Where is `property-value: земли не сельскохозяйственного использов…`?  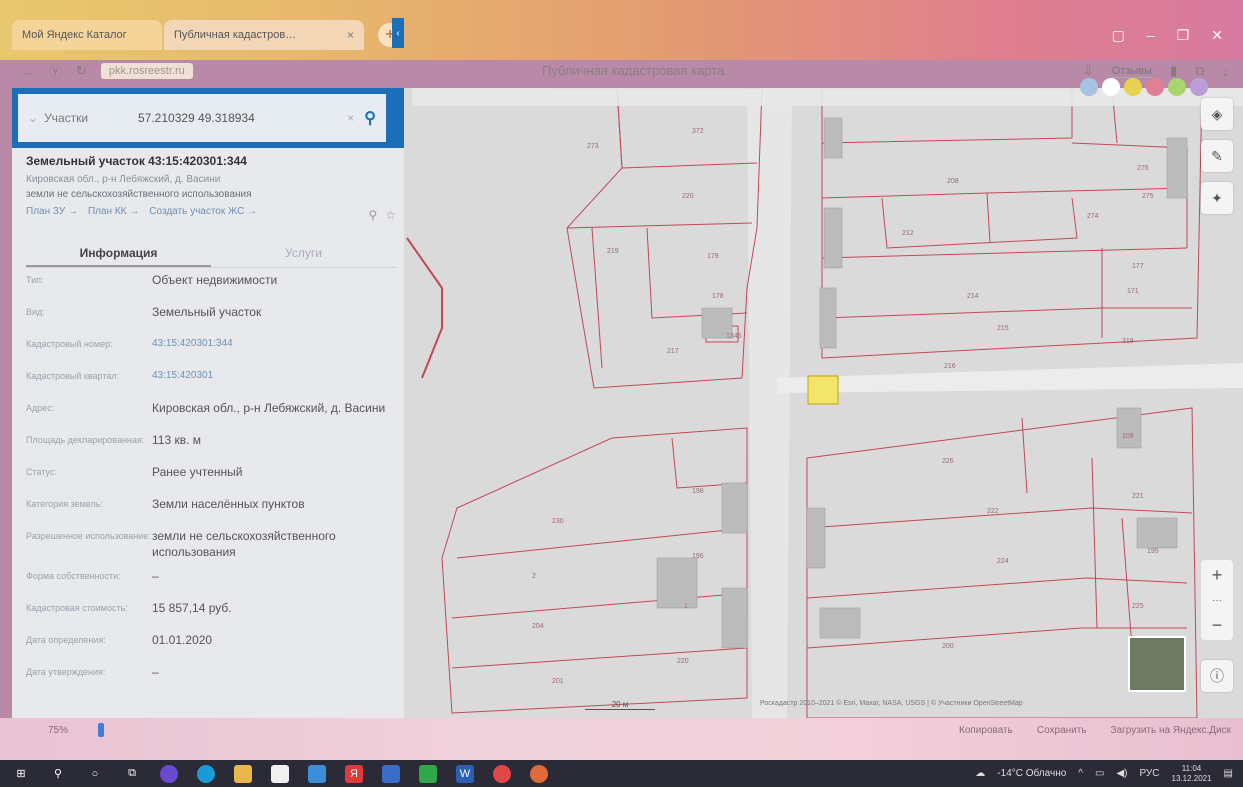 property-value: земли не сельскохозяйственного использов… is located at coordinates (244, 544).